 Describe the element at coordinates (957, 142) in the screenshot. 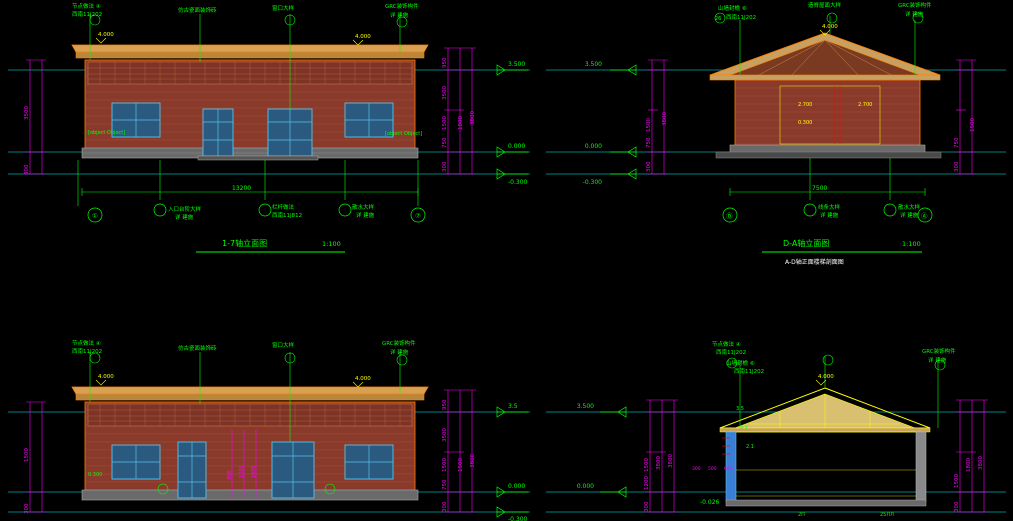

I see `dim-da-r-750: 750` at that location.